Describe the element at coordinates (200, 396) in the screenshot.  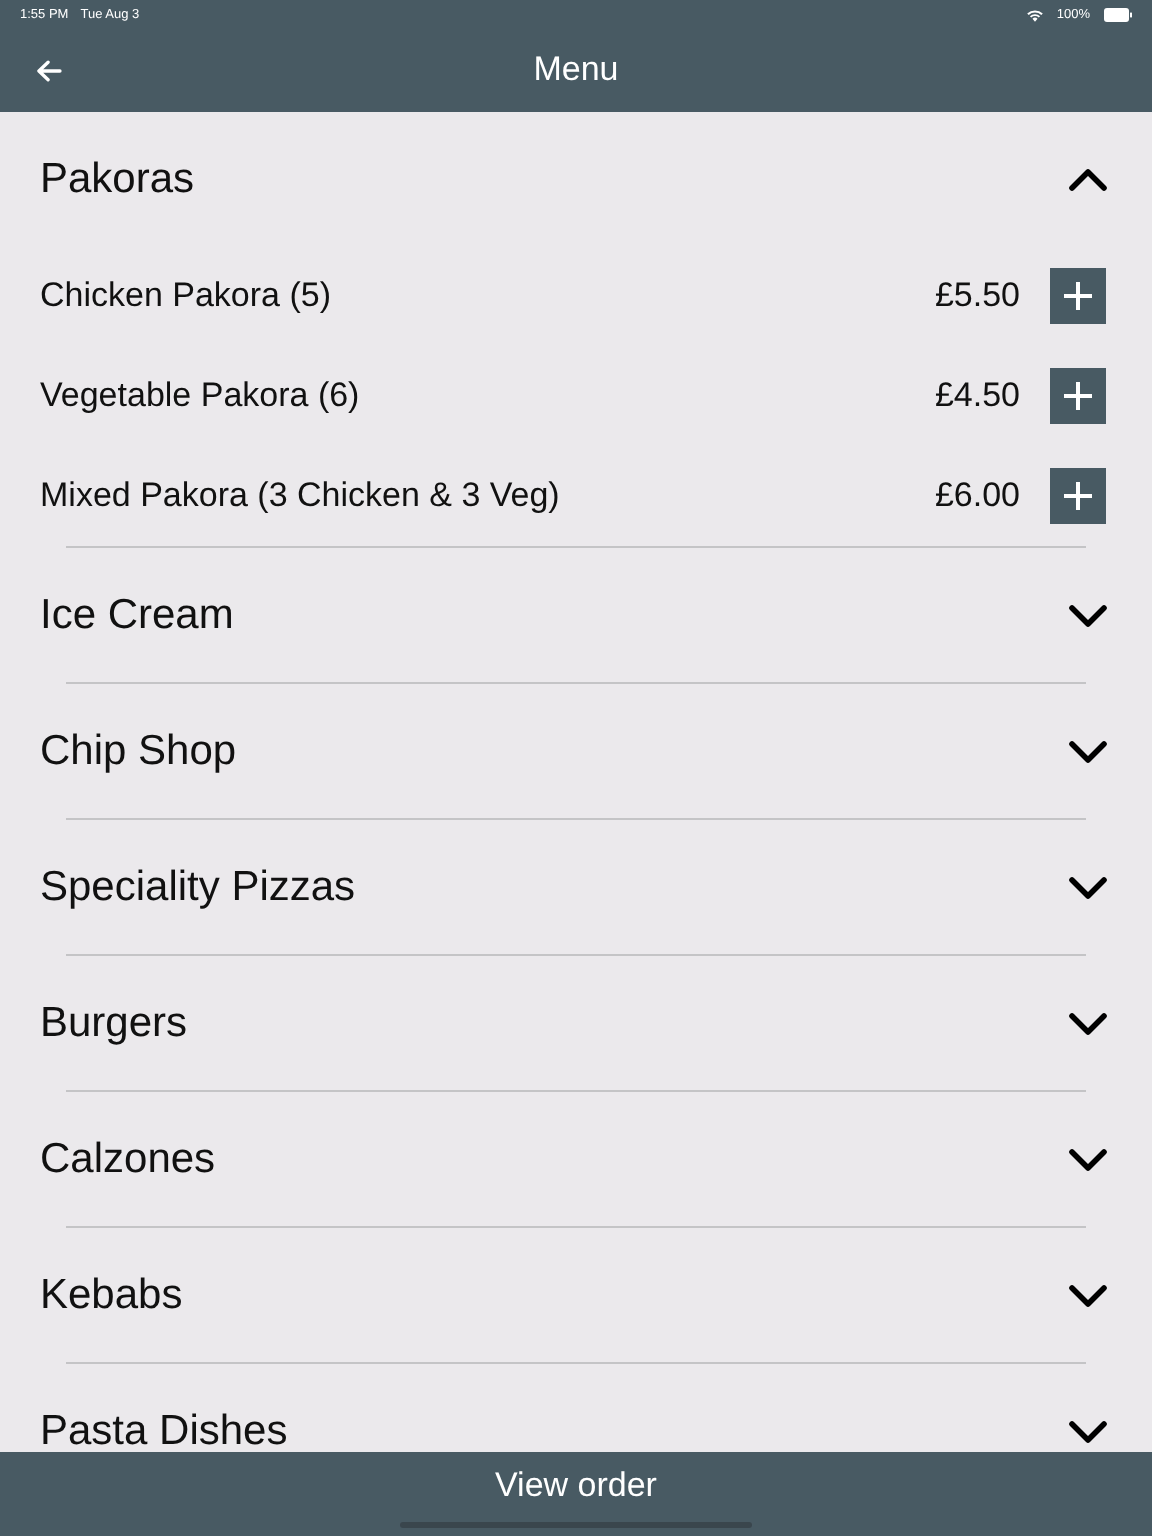
I see `item-name: Vegetable Pakora (6)` at that location.